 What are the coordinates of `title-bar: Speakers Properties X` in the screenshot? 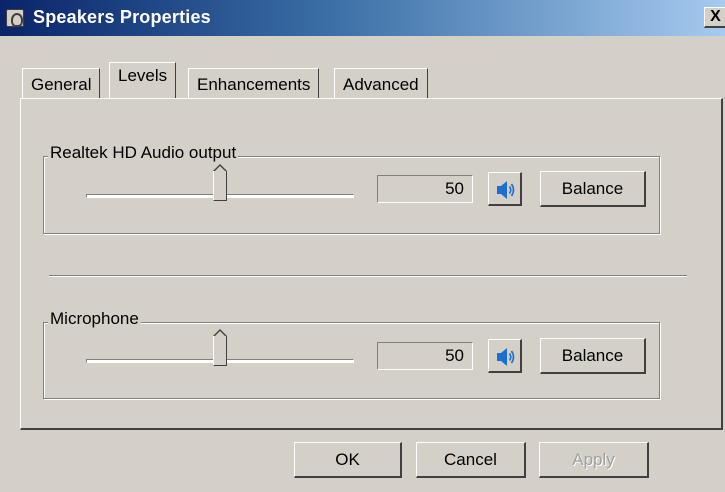 It's located at (362, 18).